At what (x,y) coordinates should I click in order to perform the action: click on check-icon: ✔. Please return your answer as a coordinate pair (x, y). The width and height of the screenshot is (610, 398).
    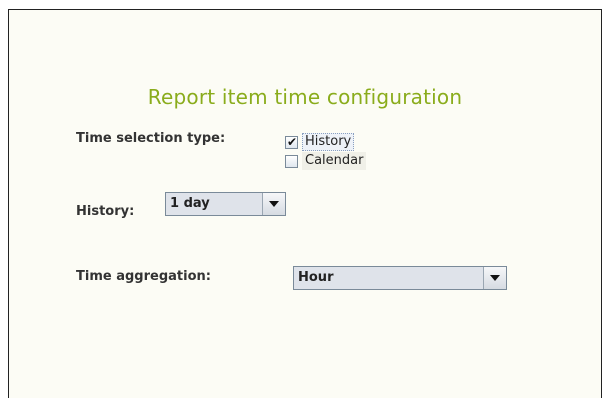
    Looking at the image, I should click on (292, 141).